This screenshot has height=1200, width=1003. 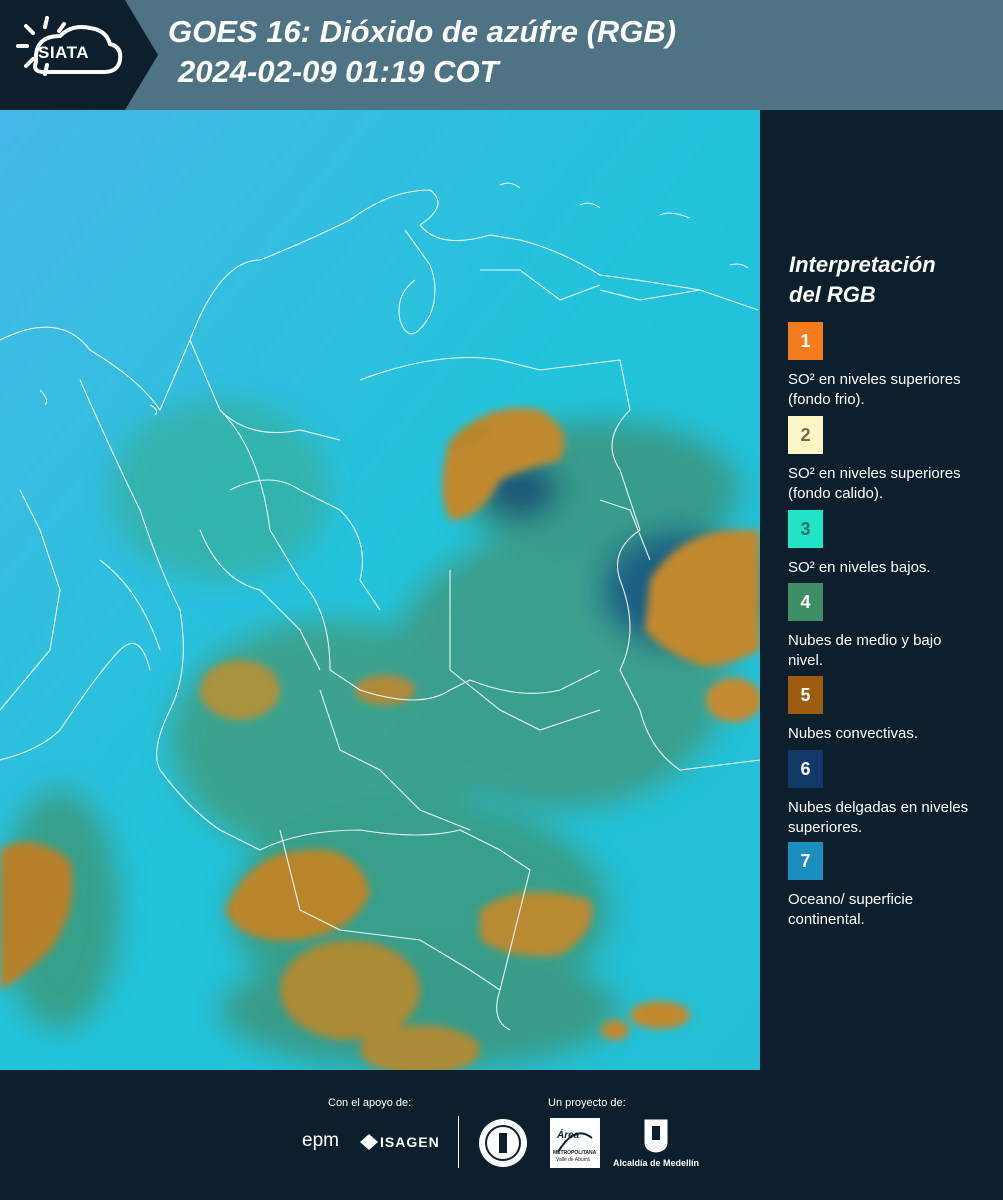 I want to click on legend-label: SO² en niveles bajos., so click(x=859, y=567).